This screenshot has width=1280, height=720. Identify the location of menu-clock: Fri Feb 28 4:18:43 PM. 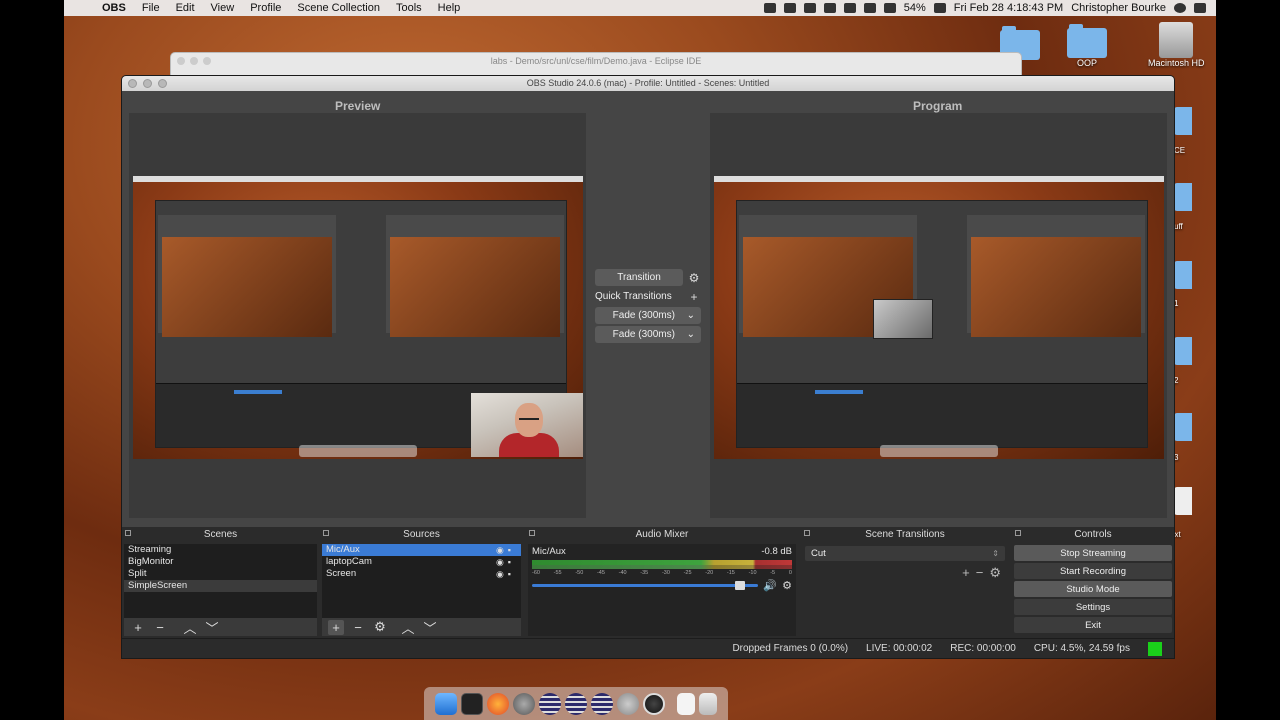
(1008, 8).